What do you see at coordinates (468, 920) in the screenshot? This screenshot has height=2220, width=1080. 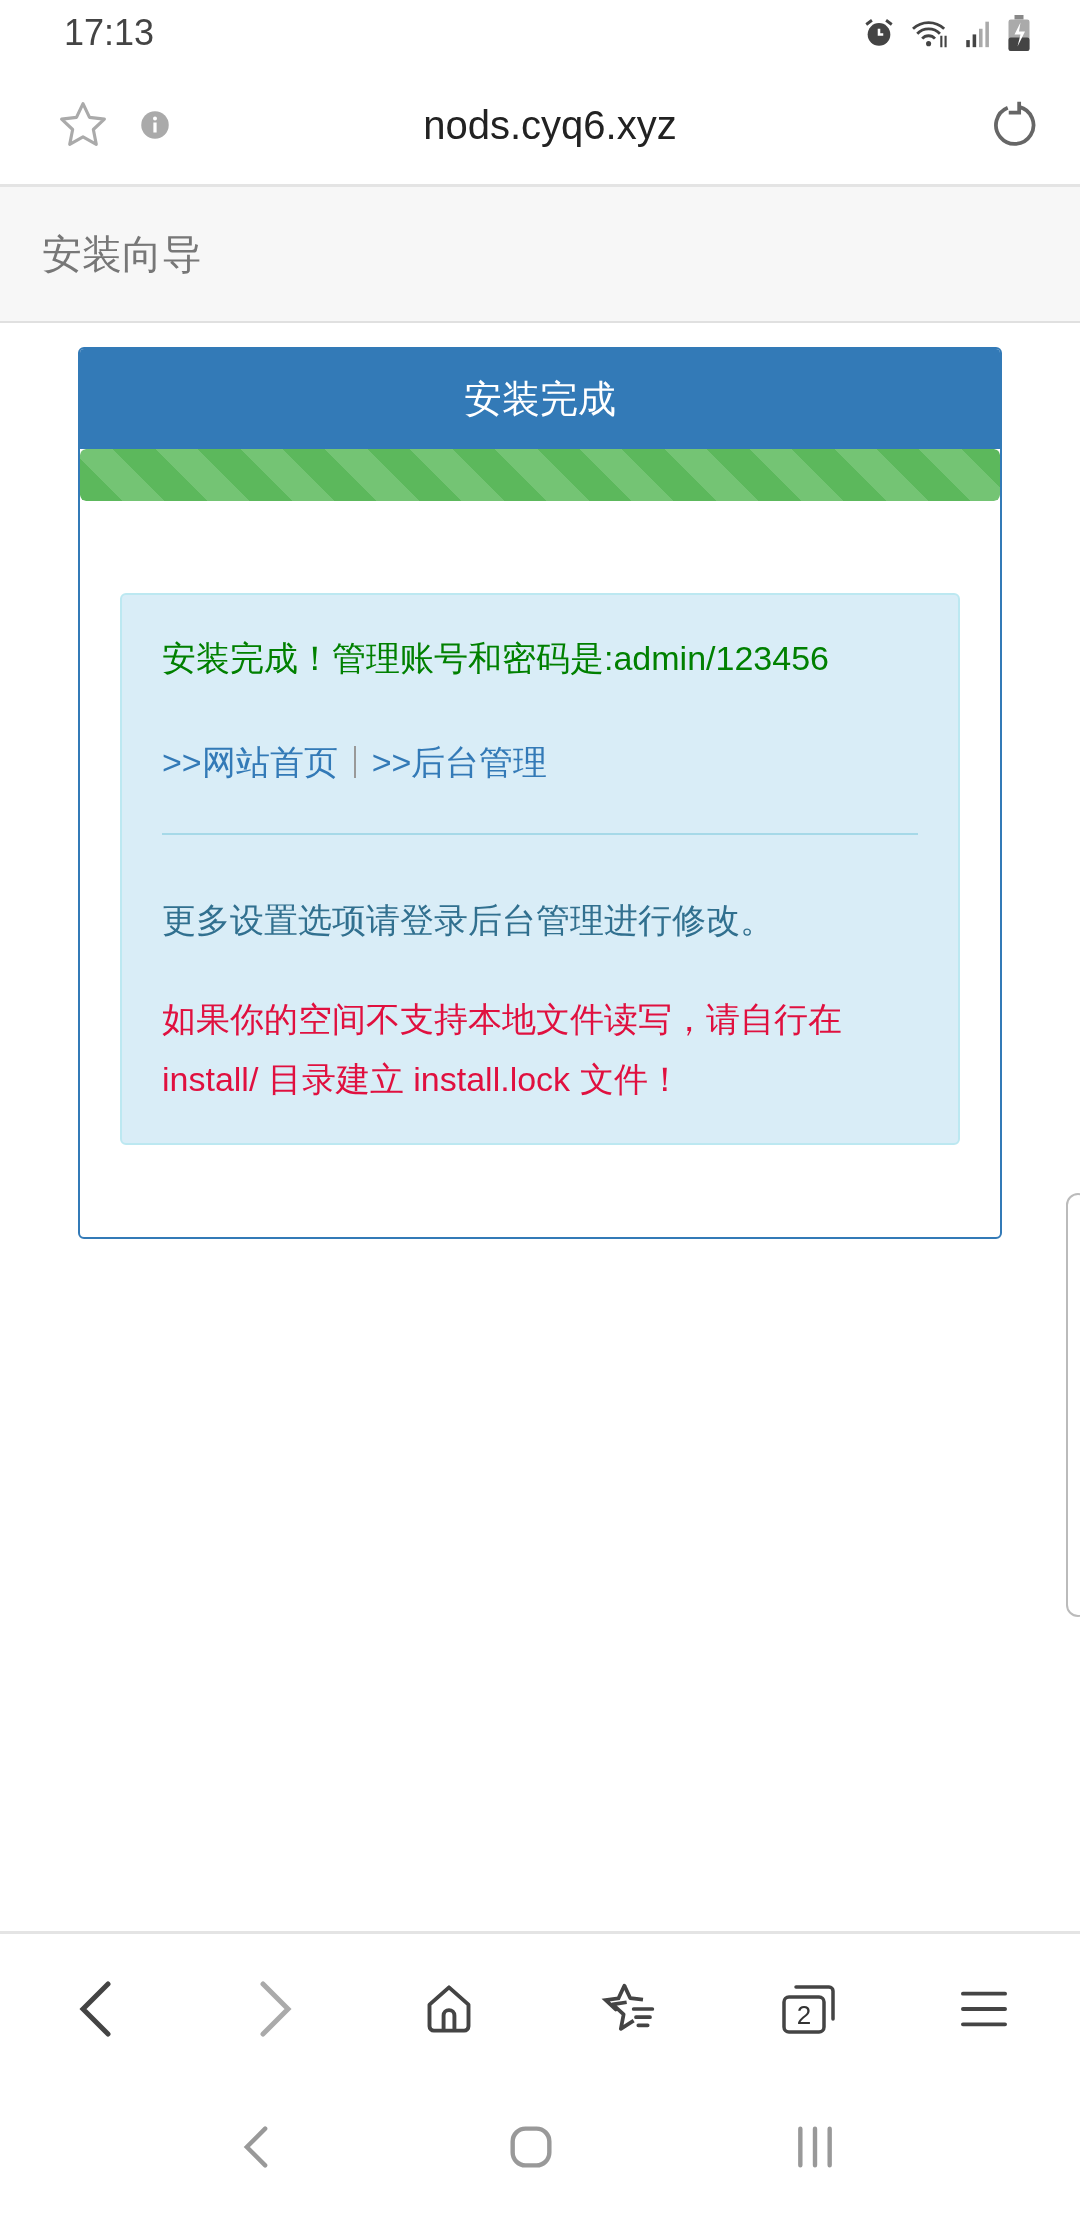 I see `note-text: 更多设置选项请登录后台管理进行修改。` at bounding box center [468, 920].